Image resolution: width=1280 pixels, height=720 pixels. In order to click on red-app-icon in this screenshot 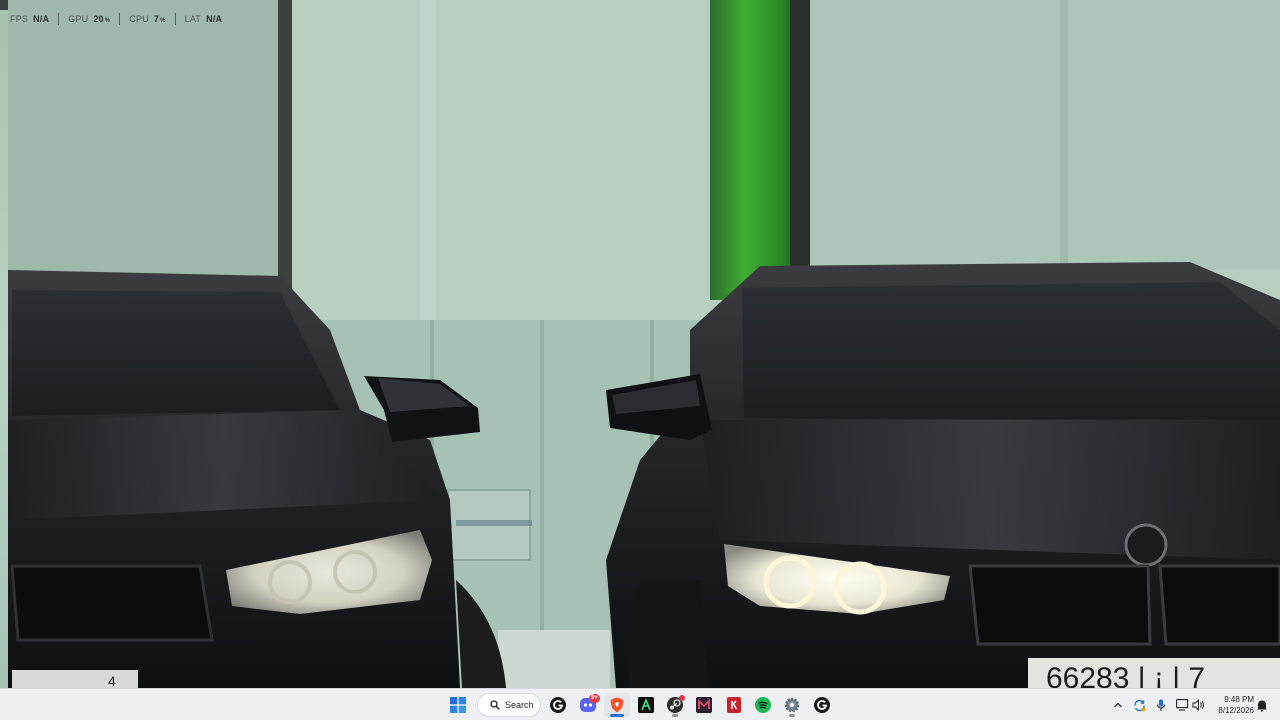, I will do `click(734, 705)`.